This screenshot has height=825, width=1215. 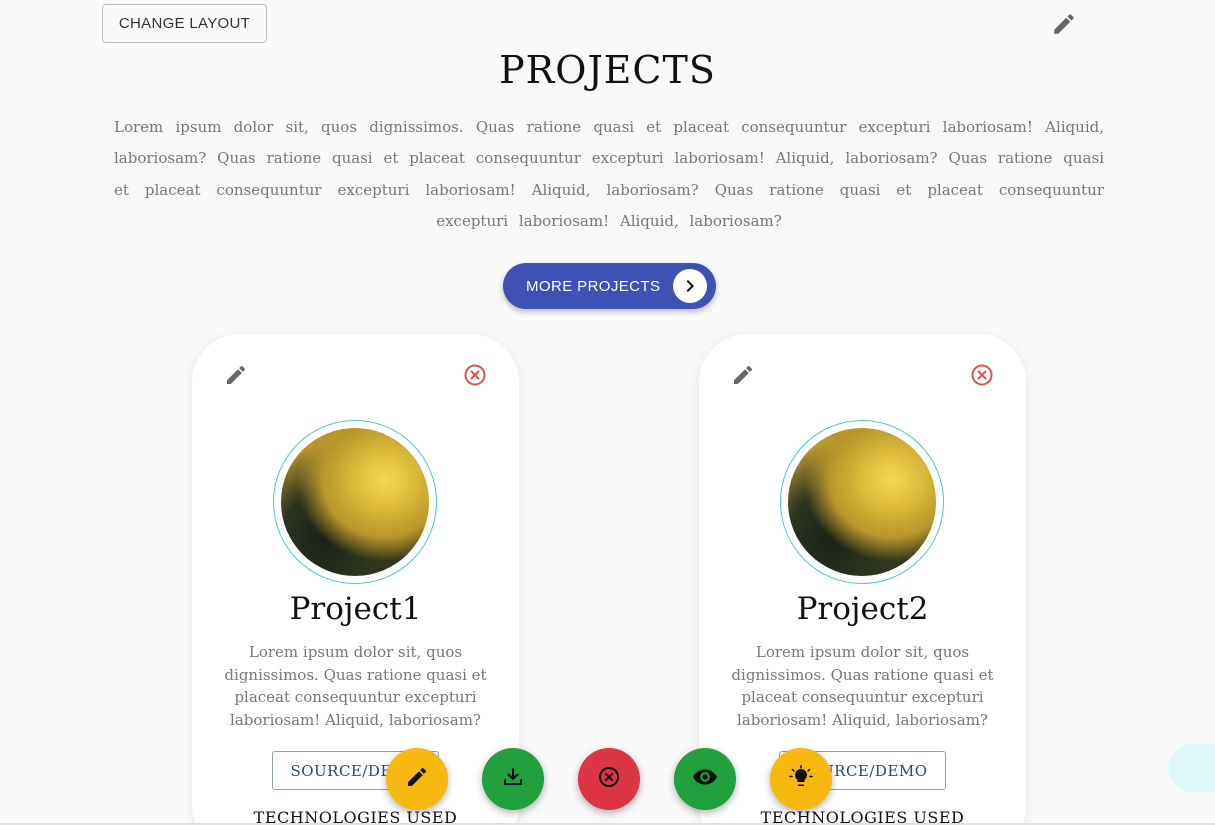 What do you see at coordinates (184, 23) in the screenshot?
I see `change-layout-button: CHANGE LAYOUT` at bounding box center [184, 23].